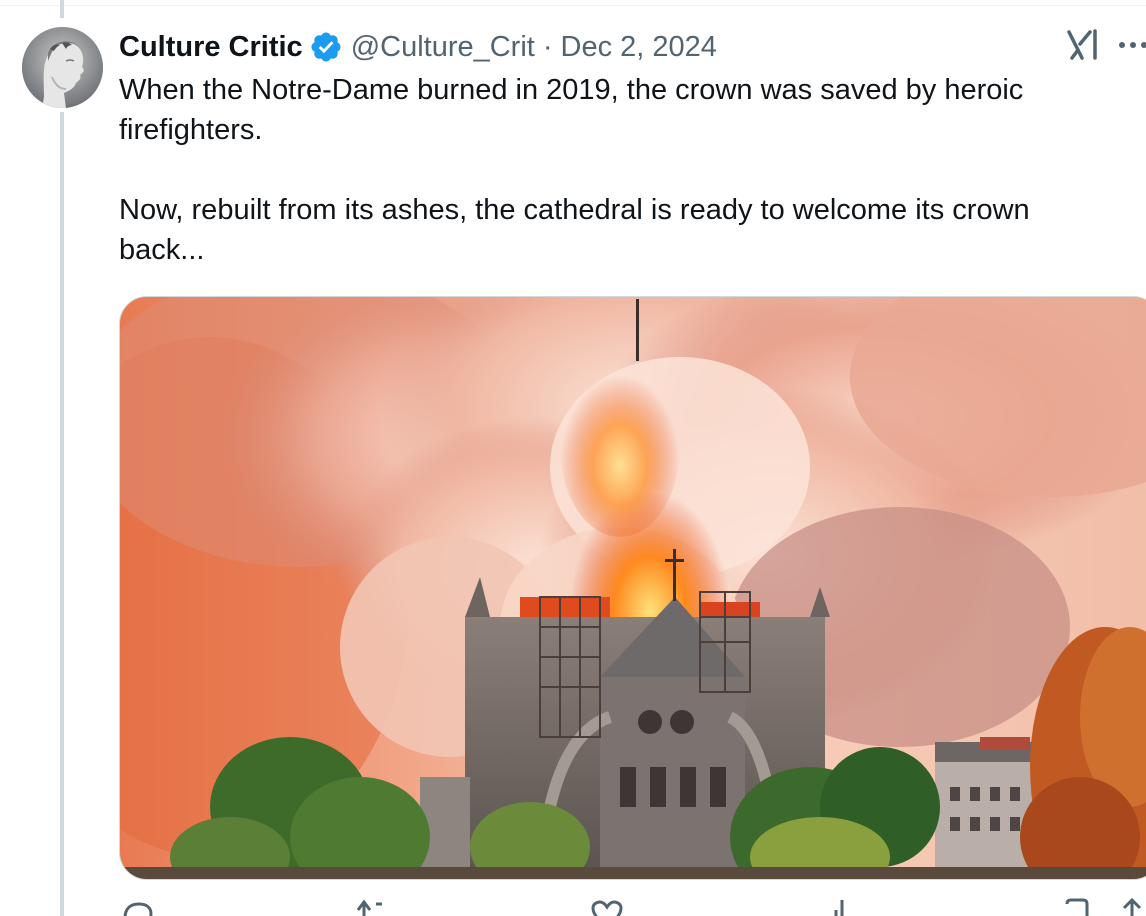 Image resolution: width=1146 pixels, height=916 pixels. I want to click on verified-badge-icon, so click(326, 47).